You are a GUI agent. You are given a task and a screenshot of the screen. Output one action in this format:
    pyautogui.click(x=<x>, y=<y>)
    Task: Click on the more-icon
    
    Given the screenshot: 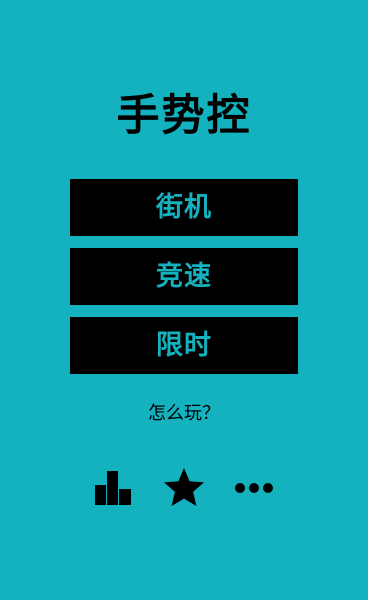 What is the action you would take?
    pyautogui.click(x=254, y=488)
    